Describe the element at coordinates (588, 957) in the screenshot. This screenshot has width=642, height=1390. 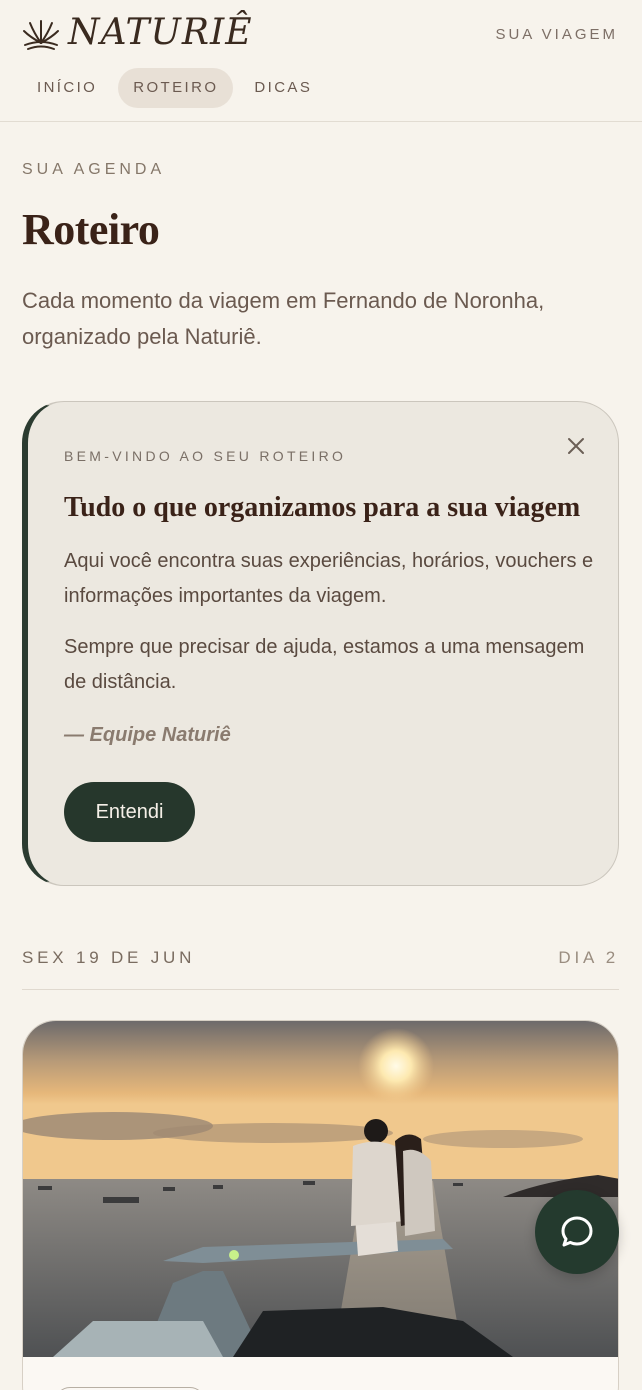
I see `day-number: DIA 2` at that location.